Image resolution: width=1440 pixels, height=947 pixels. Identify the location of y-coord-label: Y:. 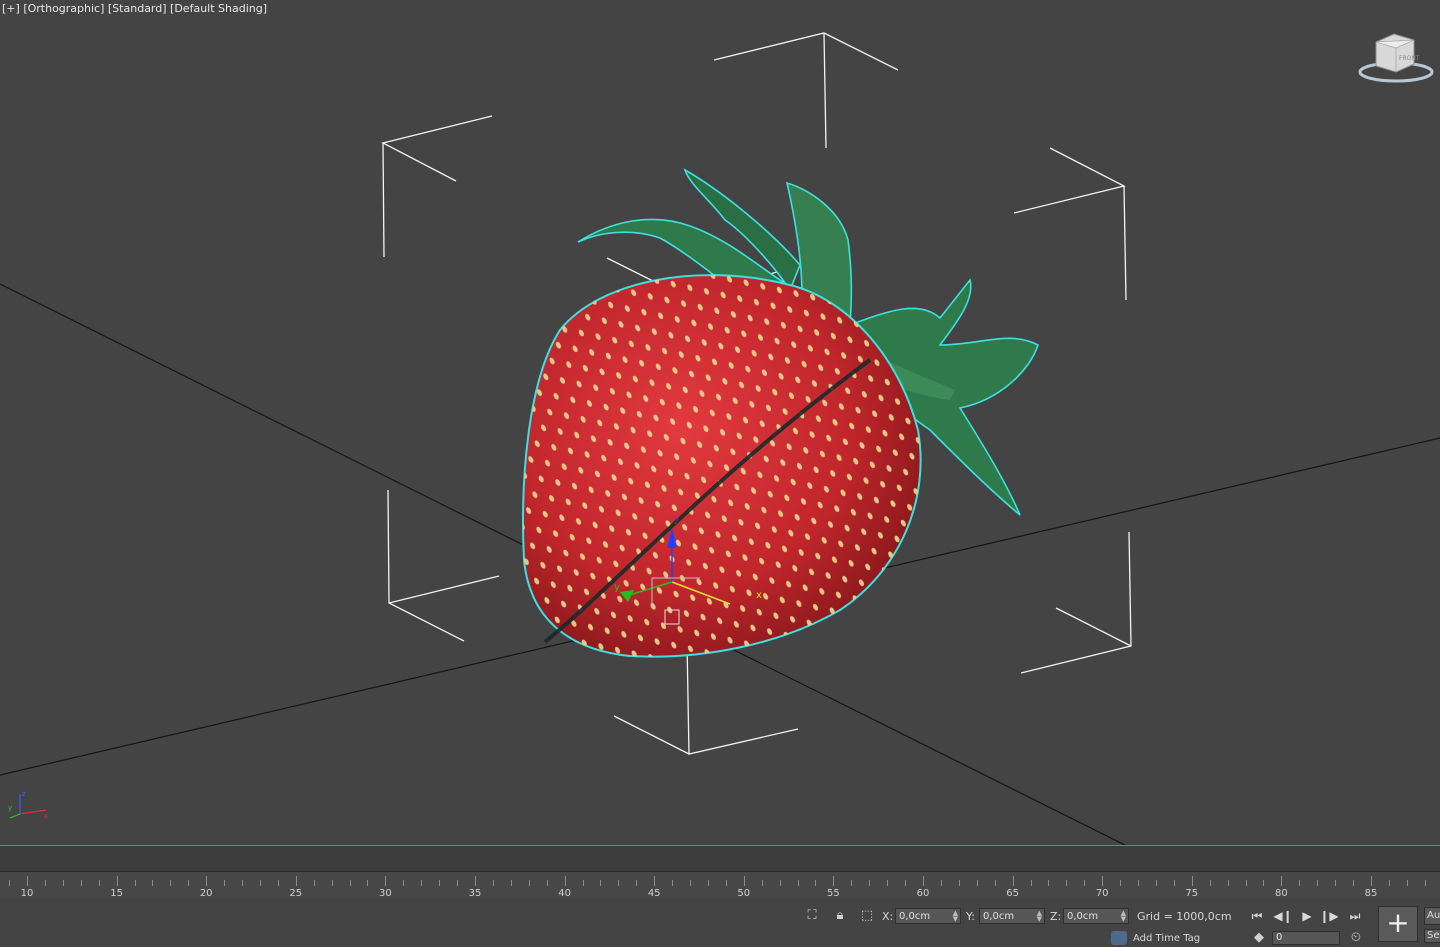
(970, 916).